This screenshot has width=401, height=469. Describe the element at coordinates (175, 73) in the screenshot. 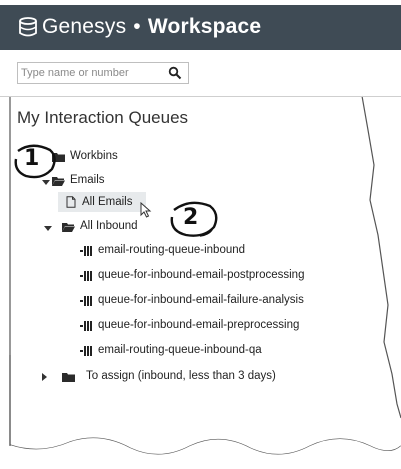

I see `search-icon` at that location.